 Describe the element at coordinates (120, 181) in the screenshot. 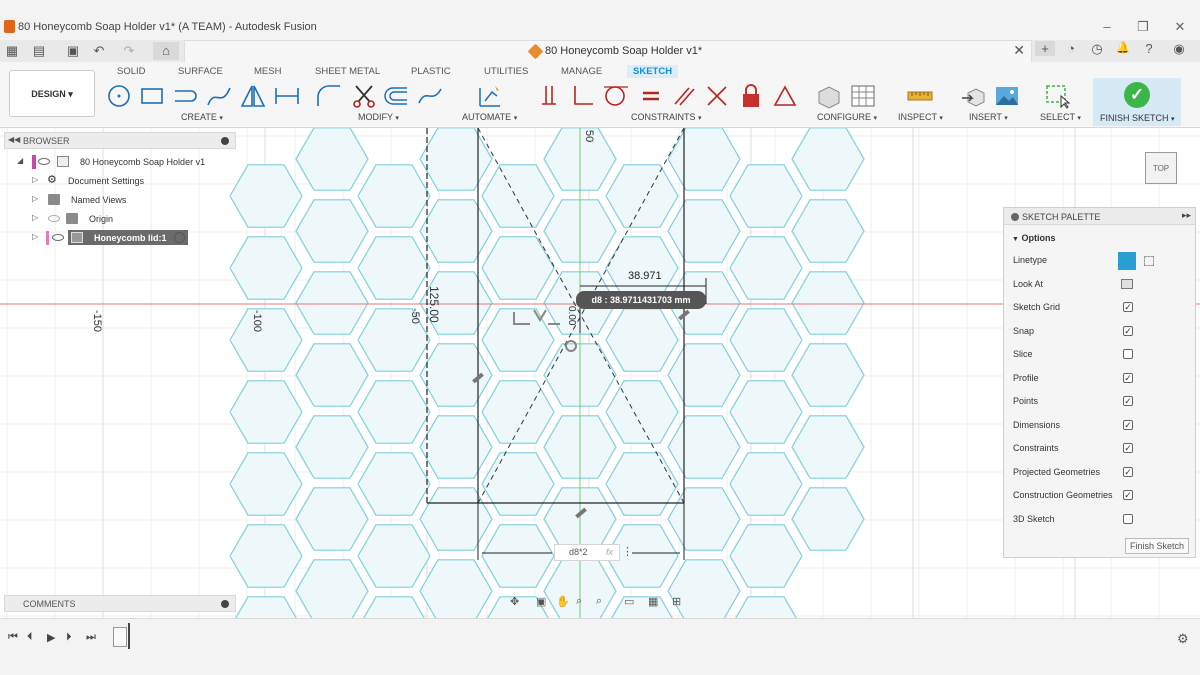

I see `browser-item-document-settings: ▷ ⚙ Document Settings` at that location.